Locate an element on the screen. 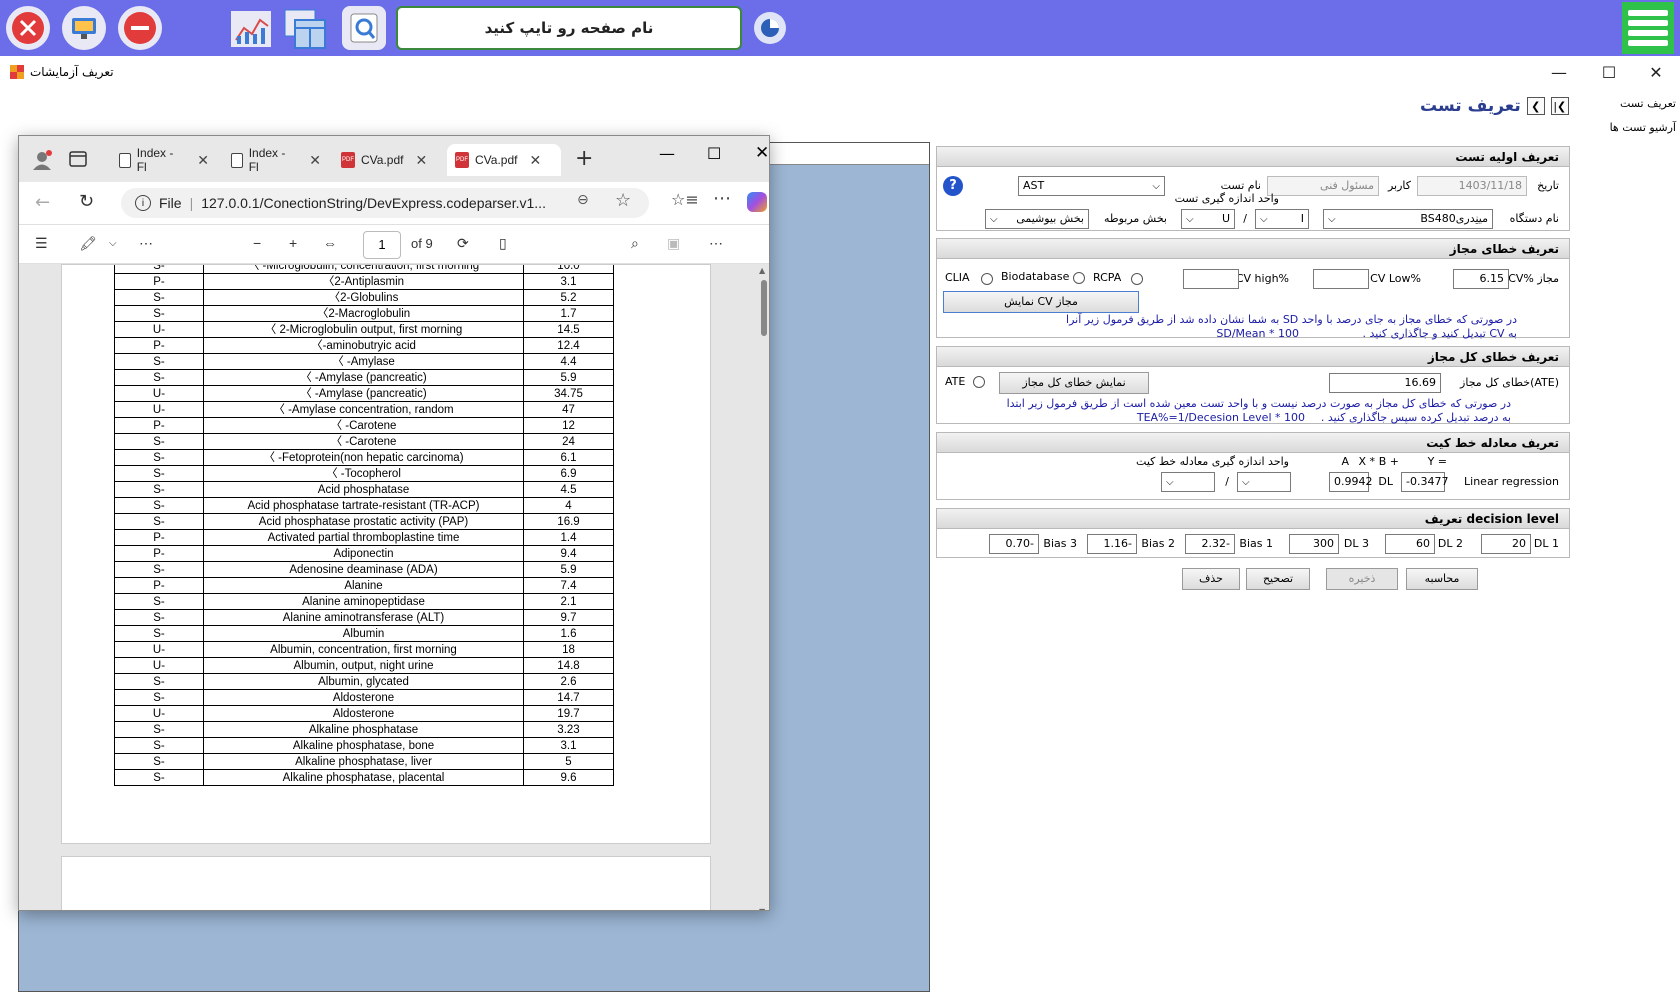 Image resolution: width=1680 pixels, height=1006 pixels. device-value: BS480مینِدری is located at coordinates (1454, 218).